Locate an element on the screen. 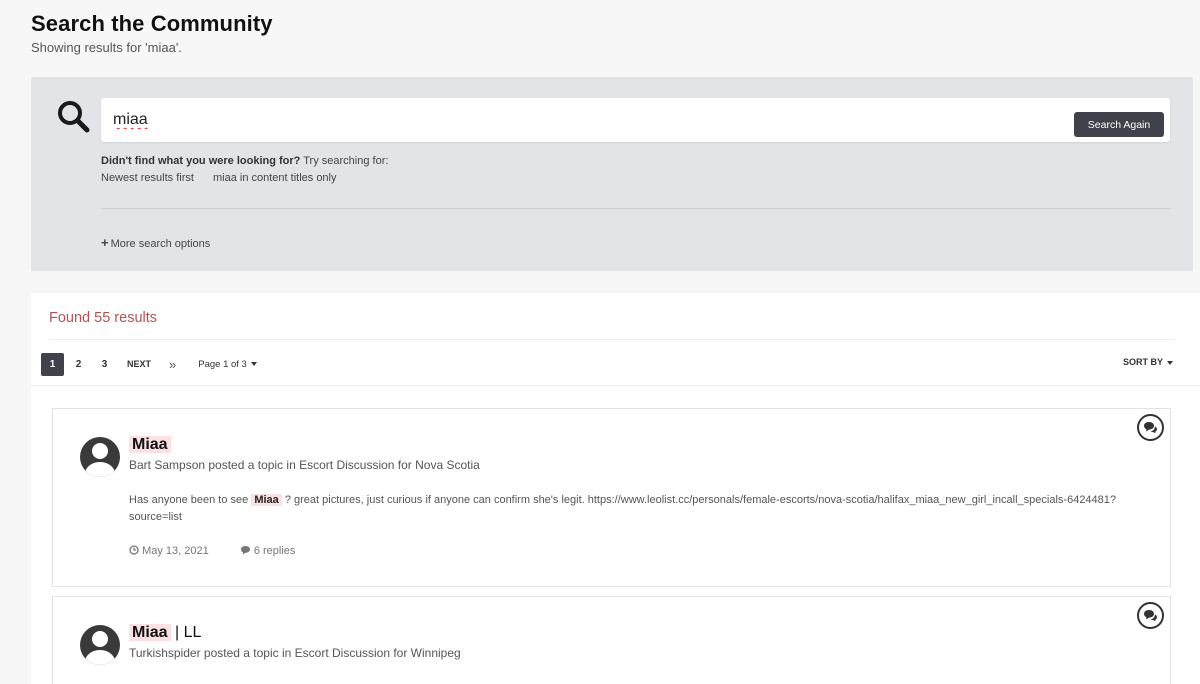 The width and height of the screenshot is (1200, 684). search-icon is located at coordinates (74, 117).